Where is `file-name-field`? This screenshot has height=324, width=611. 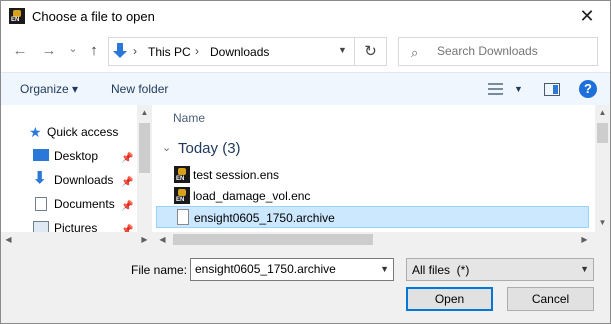 file-name-field is located at coordinates (282, 269).